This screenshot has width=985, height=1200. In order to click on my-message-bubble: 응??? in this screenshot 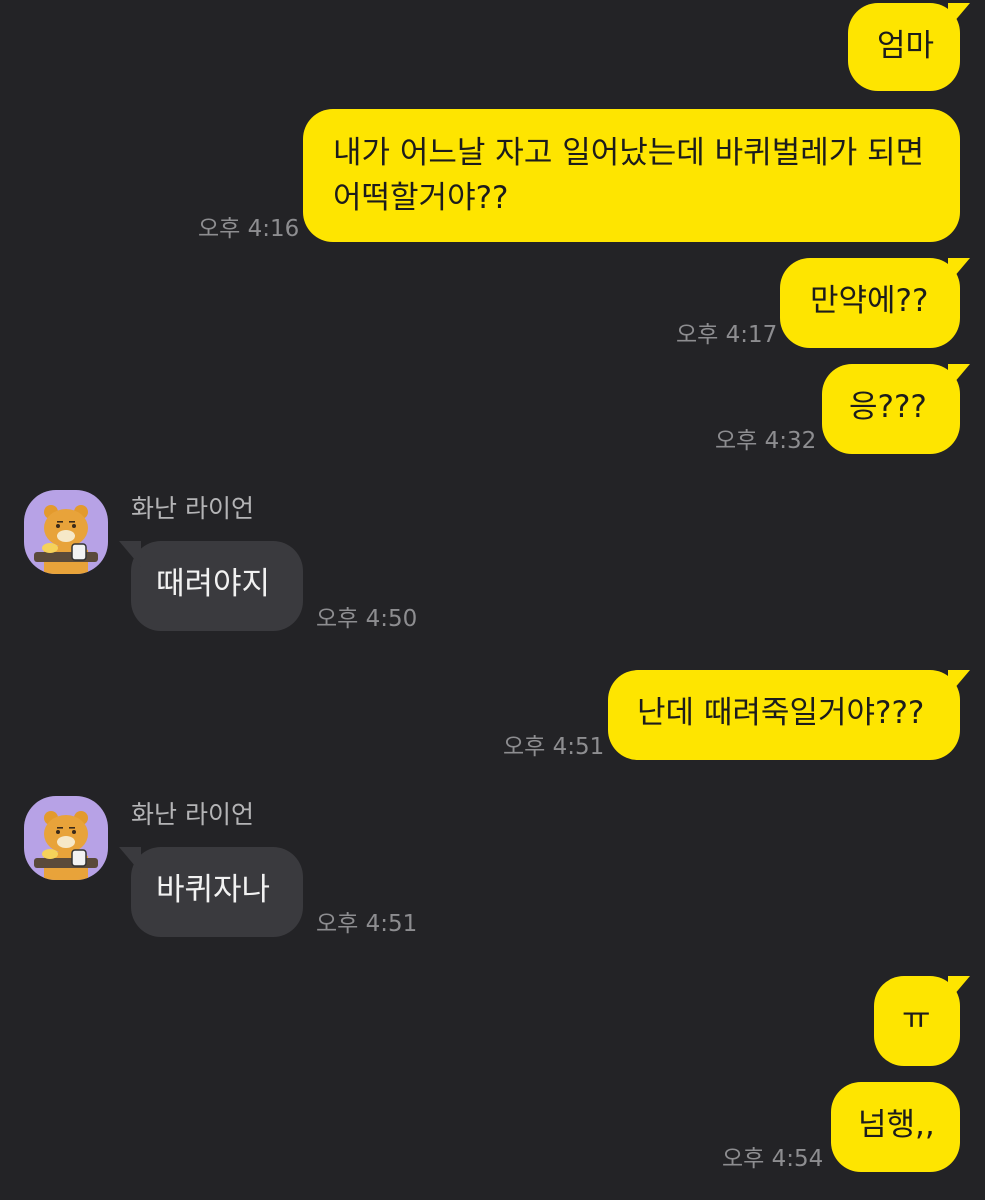, I will do `click(896, 409)`.